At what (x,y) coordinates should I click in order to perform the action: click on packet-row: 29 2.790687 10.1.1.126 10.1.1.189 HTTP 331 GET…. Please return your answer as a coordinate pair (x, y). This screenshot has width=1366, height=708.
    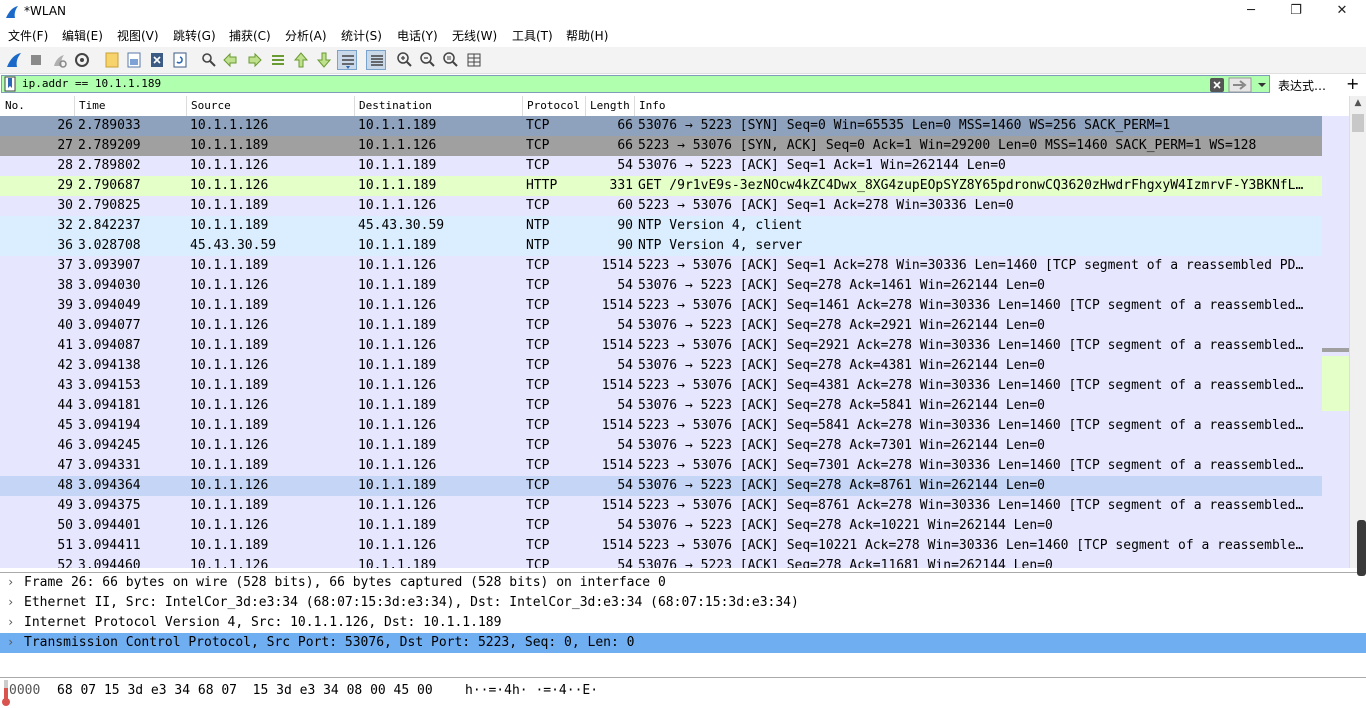
    Looking at the image, I should click on (661, 186).